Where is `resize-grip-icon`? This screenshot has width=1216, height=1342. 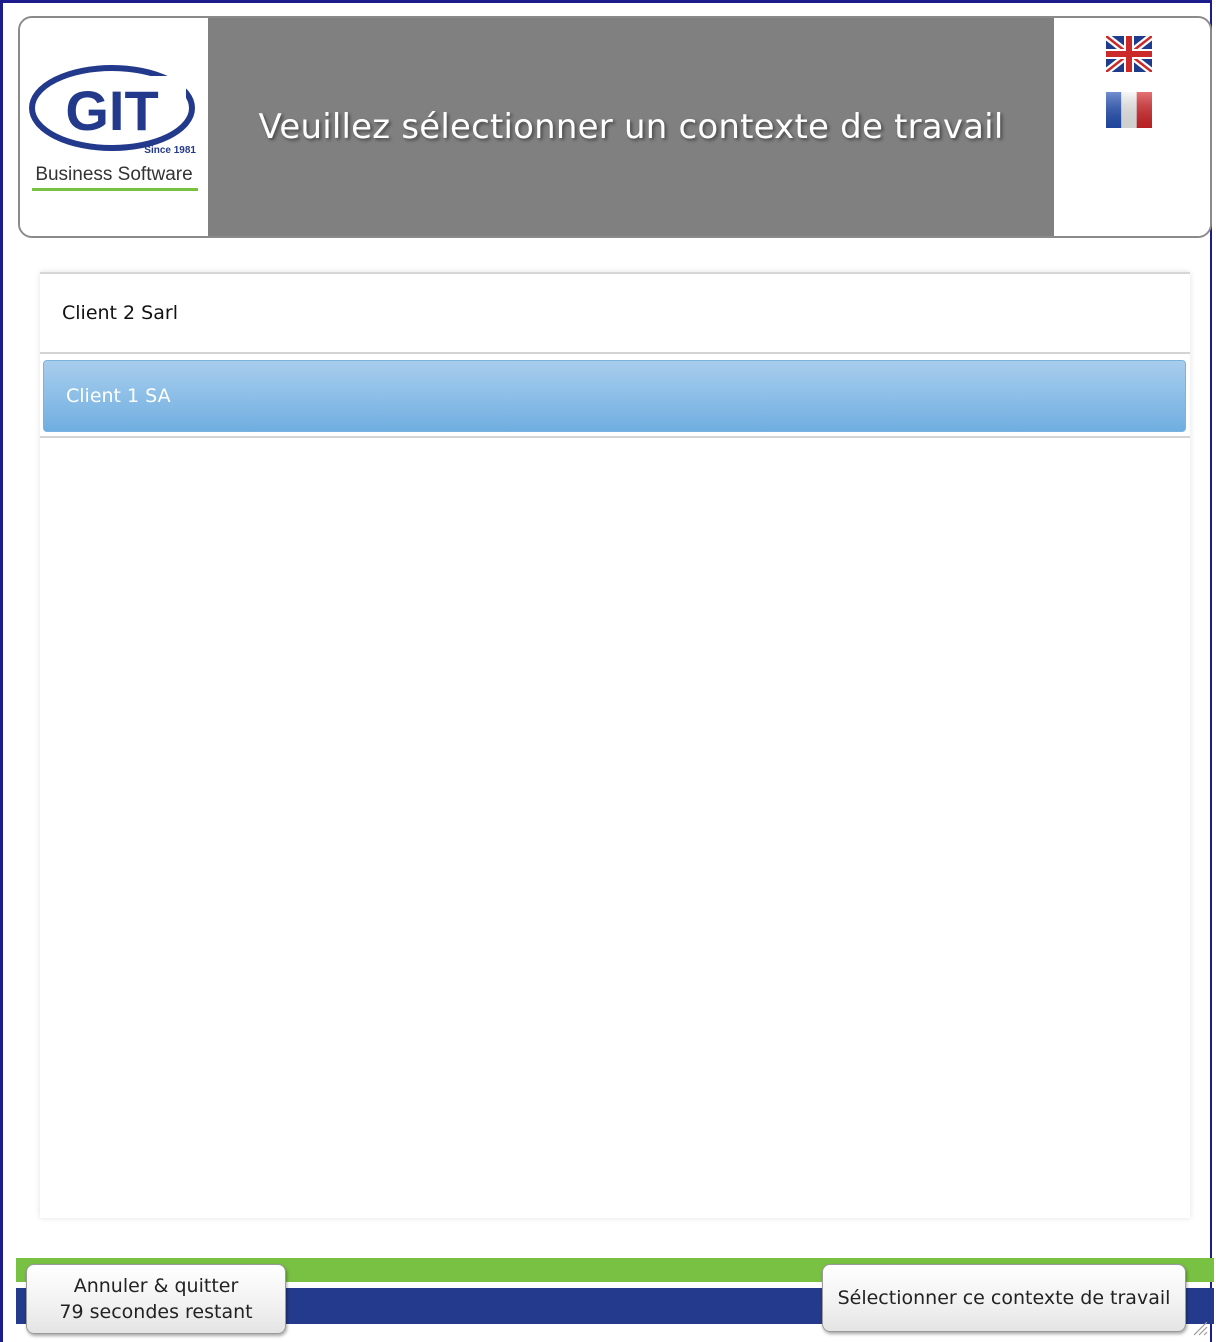
resize-grip-icon is located at coordinates (1199, 1327).